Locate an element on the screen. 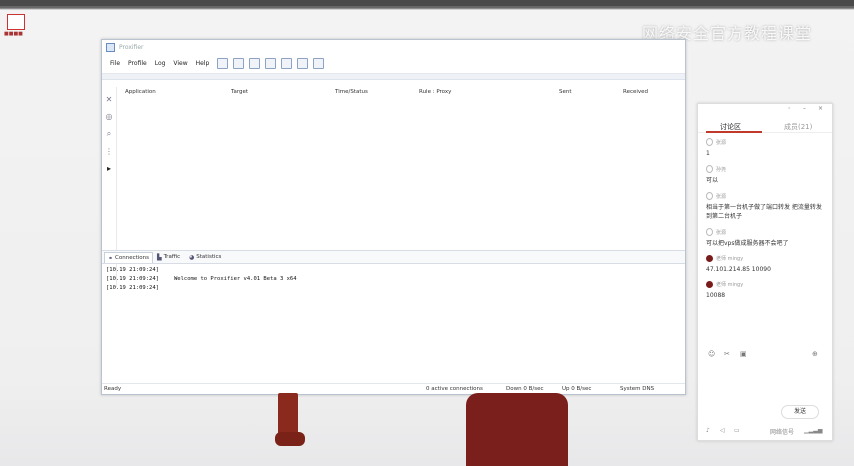  col-time-status: Time/Status is located at coordinates (351, 92).